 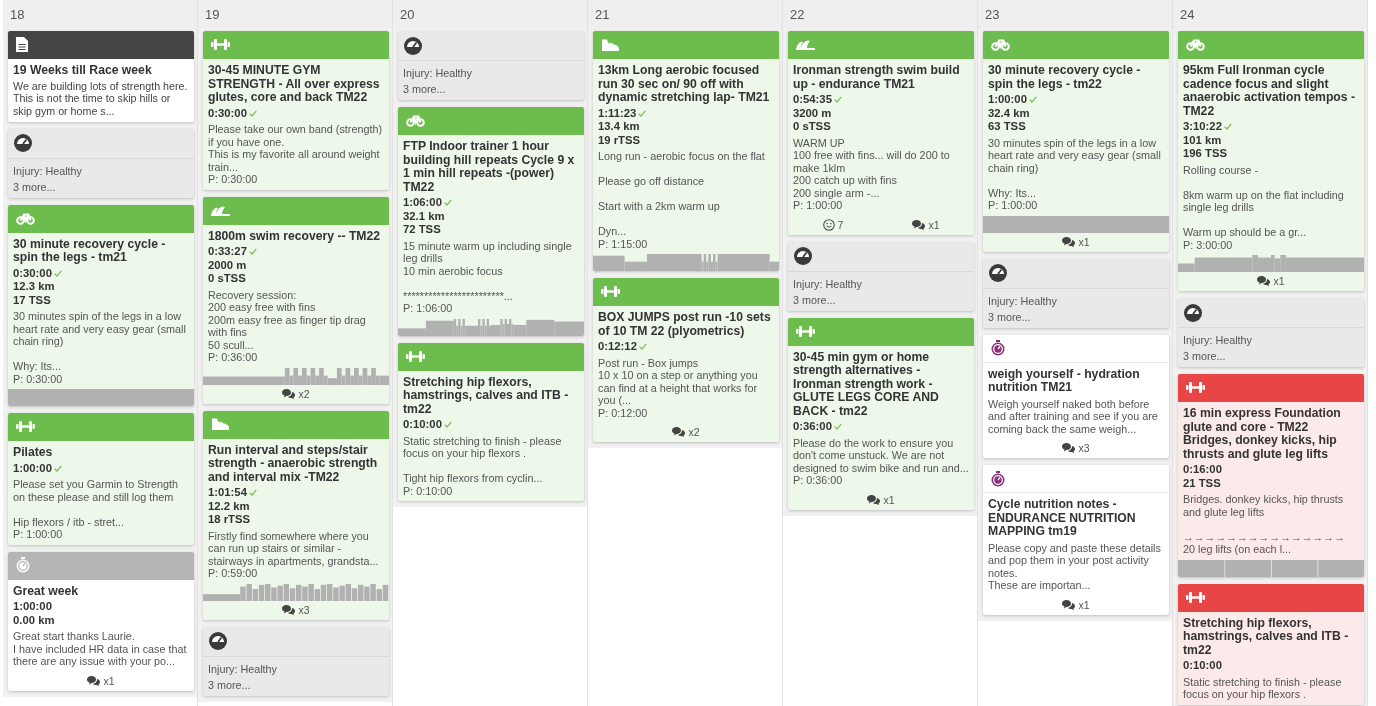 What do you see at coordinates (840, 224) in the screenshot?
I see `feel-rating: 7` at bounding box center [840, 224].